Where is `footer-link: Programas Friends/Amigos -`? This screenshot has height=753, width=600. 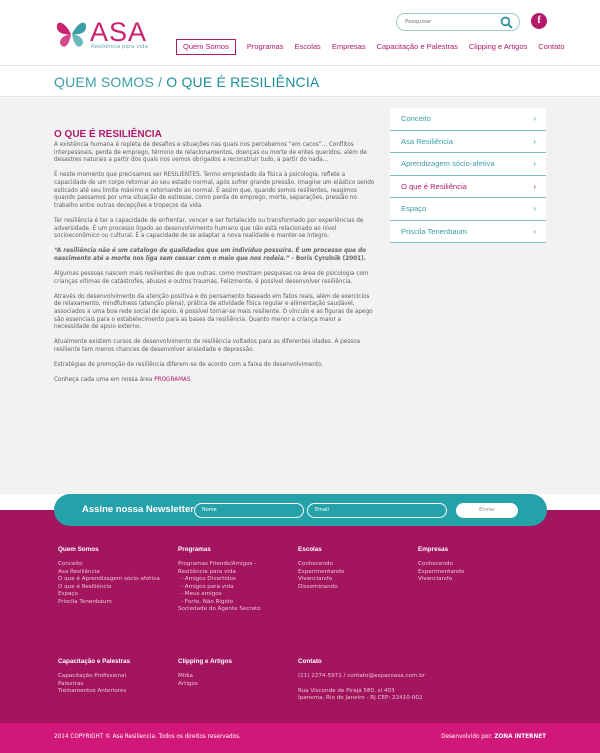
footer-link: Programas Friends/Amigos - is located at coordinates (219, 565).